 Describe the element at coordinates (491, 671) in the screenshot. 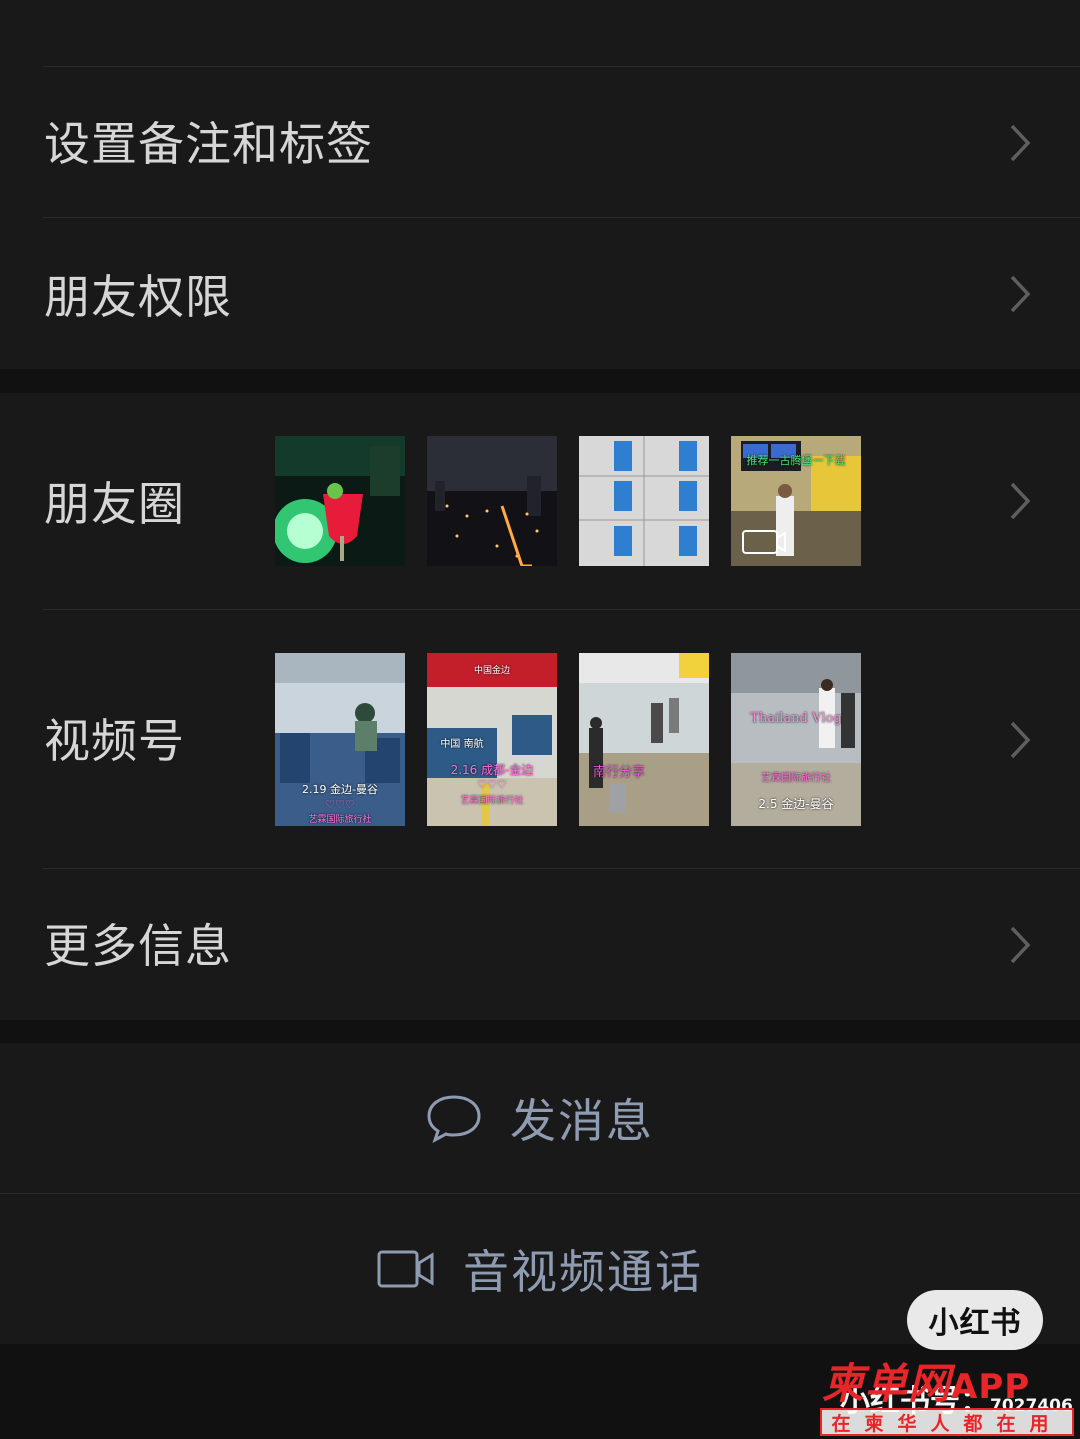

I see `channel-thumb-sign: 中国金边` at that location.